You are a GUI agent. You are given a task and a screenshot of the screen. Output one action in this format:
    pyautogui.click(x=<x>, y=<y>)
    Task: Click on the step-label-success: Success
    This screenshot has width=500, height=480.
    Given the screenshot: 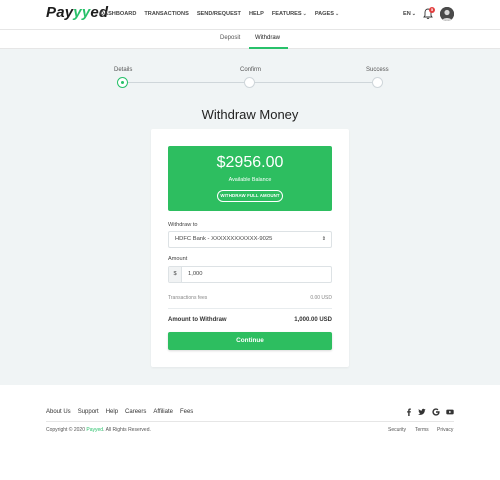 What is the action you would take?
    pyautogui.click(x=377, y=70)
    